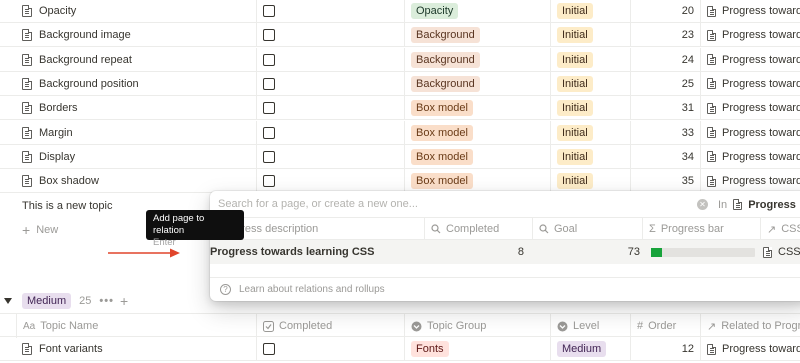 This screenshot has width=800, height=363. Describe the element at coordinates (136, 35) in the screenshot. I see `topic-name-cell: Background image` at that location.